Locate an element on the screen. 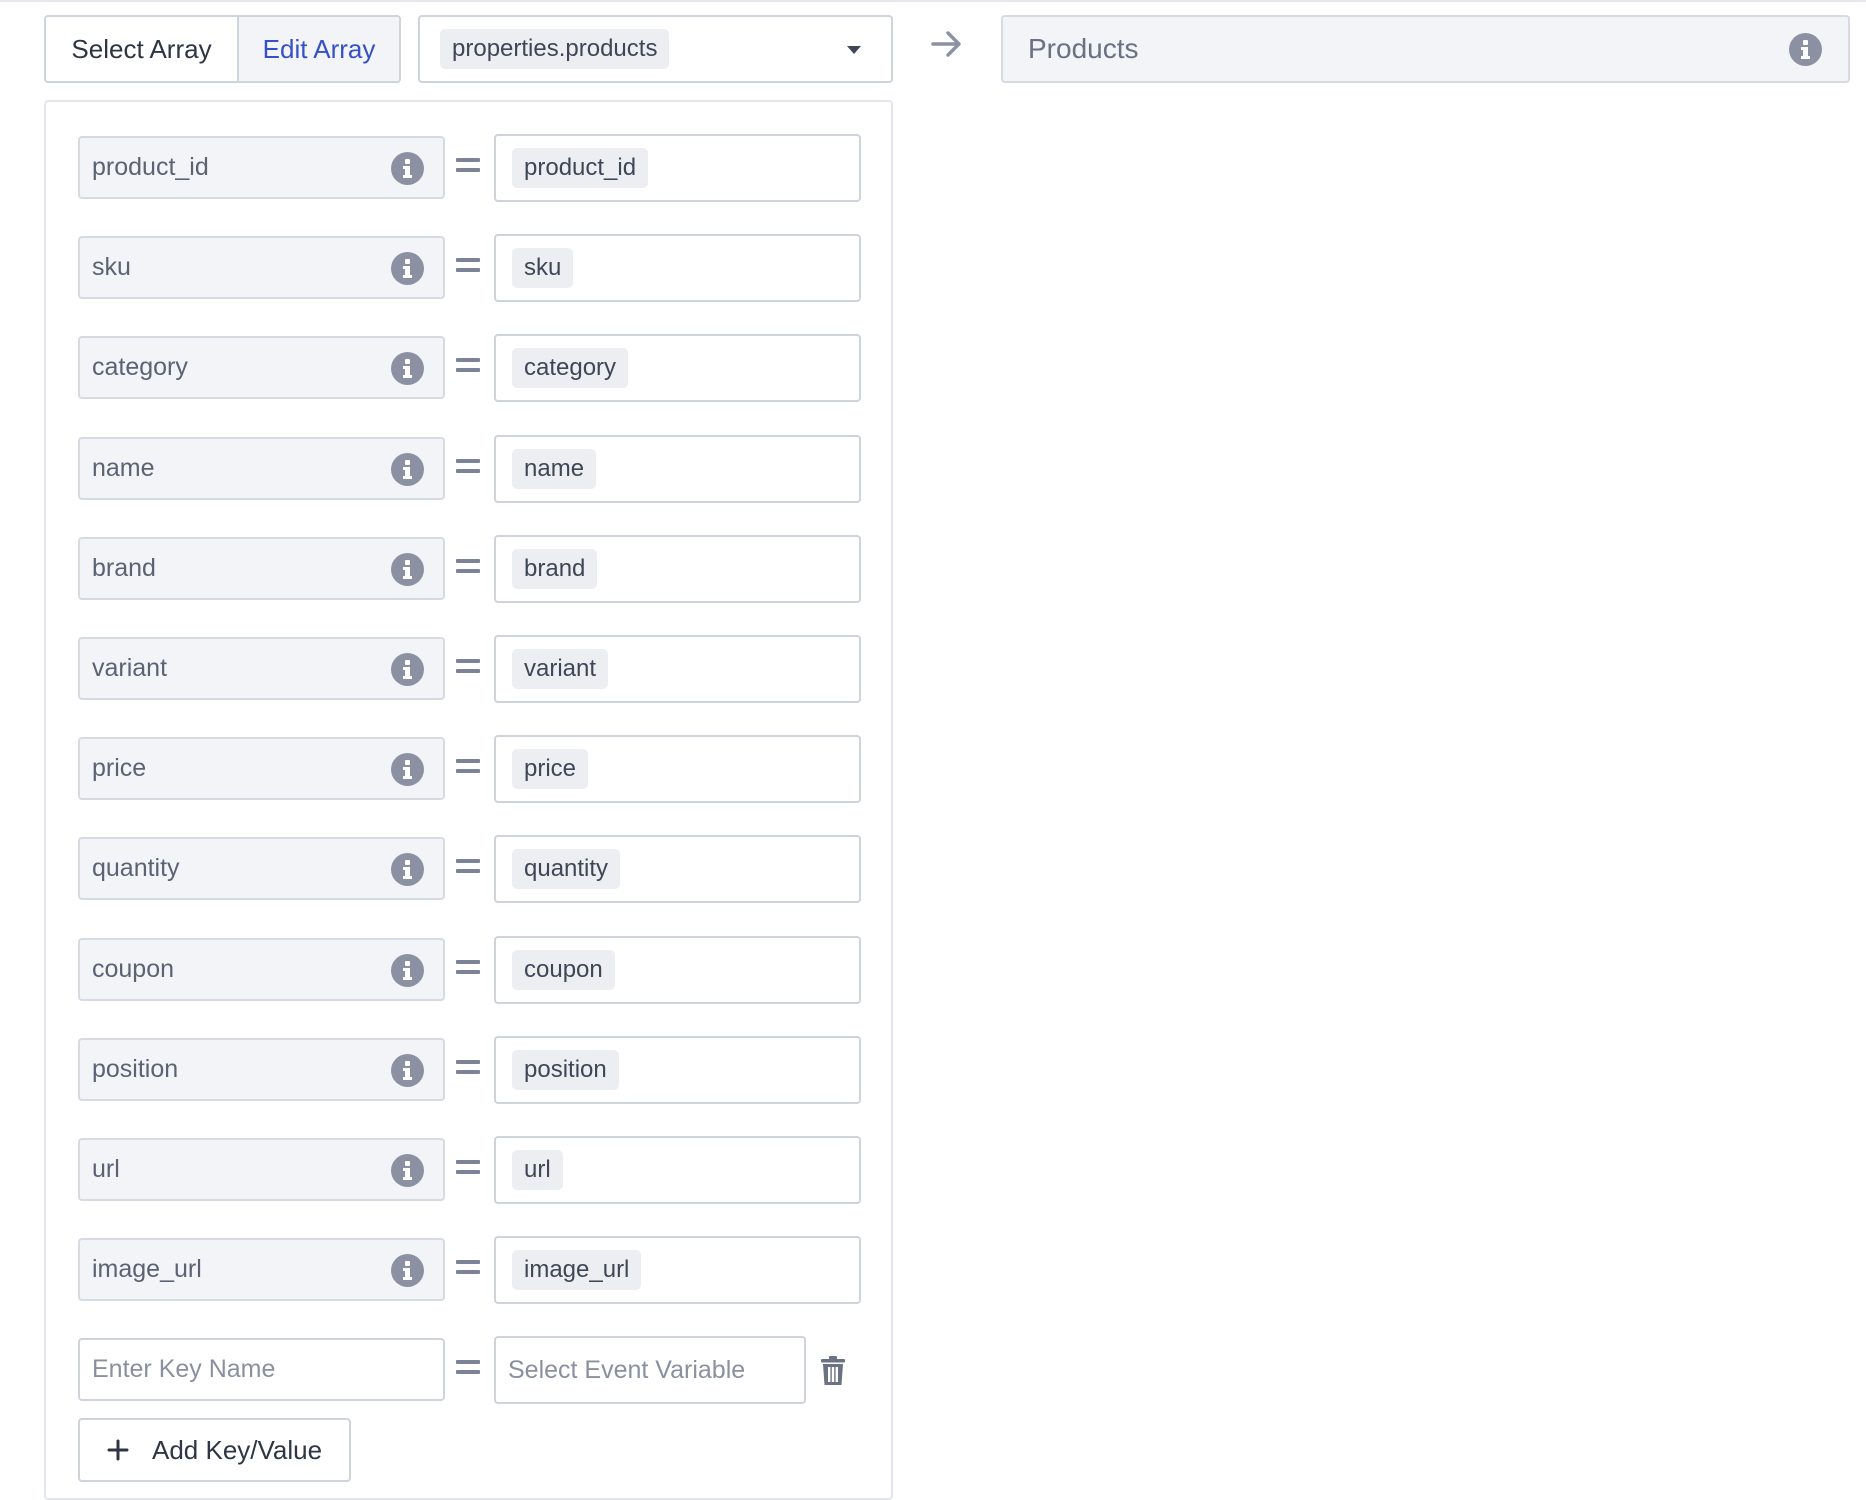 This screenshot has width=1866, height=1500. mapping-key-field: sku is located at coordinates (261, 267).